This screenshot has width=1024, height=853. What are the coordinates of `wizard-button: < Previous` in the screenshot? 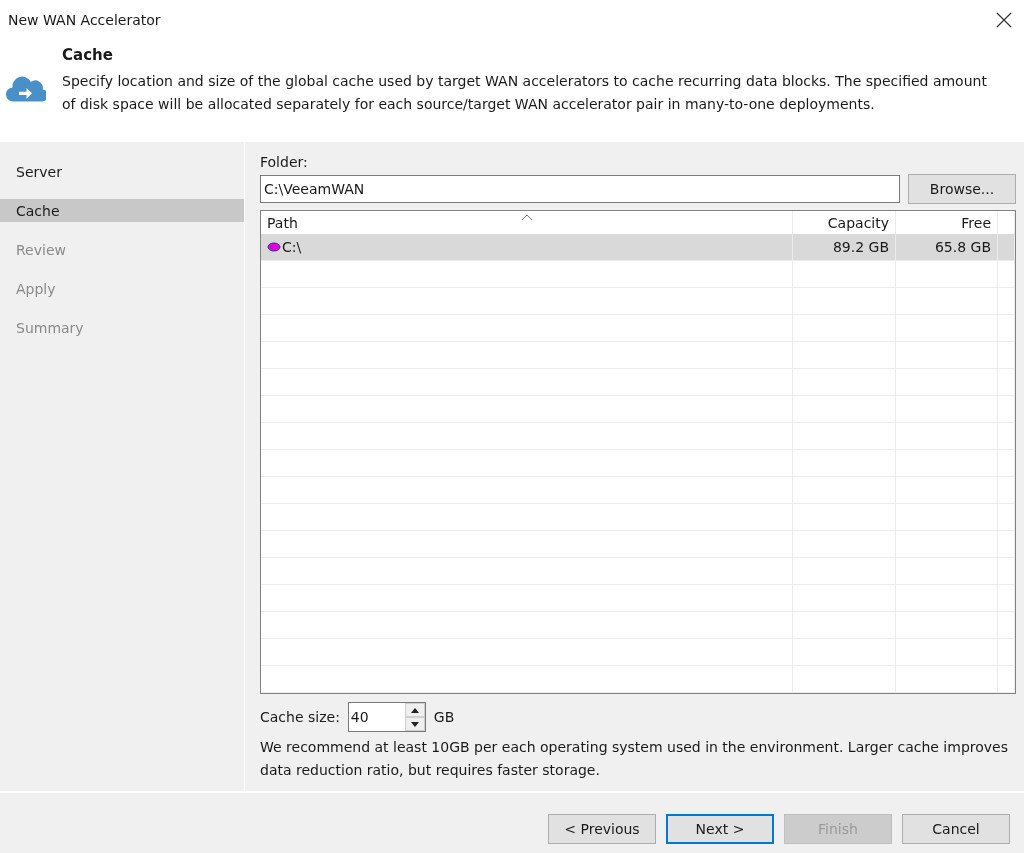 It's located at (602, 829).